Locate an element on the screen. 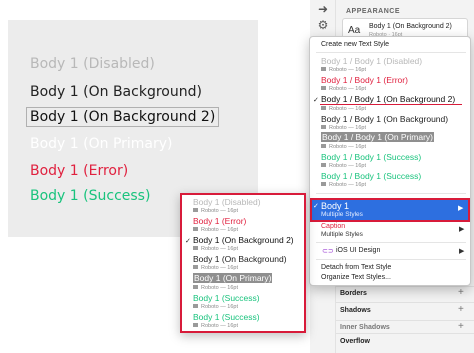 Image resolution: width=474 pixels, height=353 pixels. submenu-style-success-2: Body 1 (Success) is located at coordinates (226, 317).